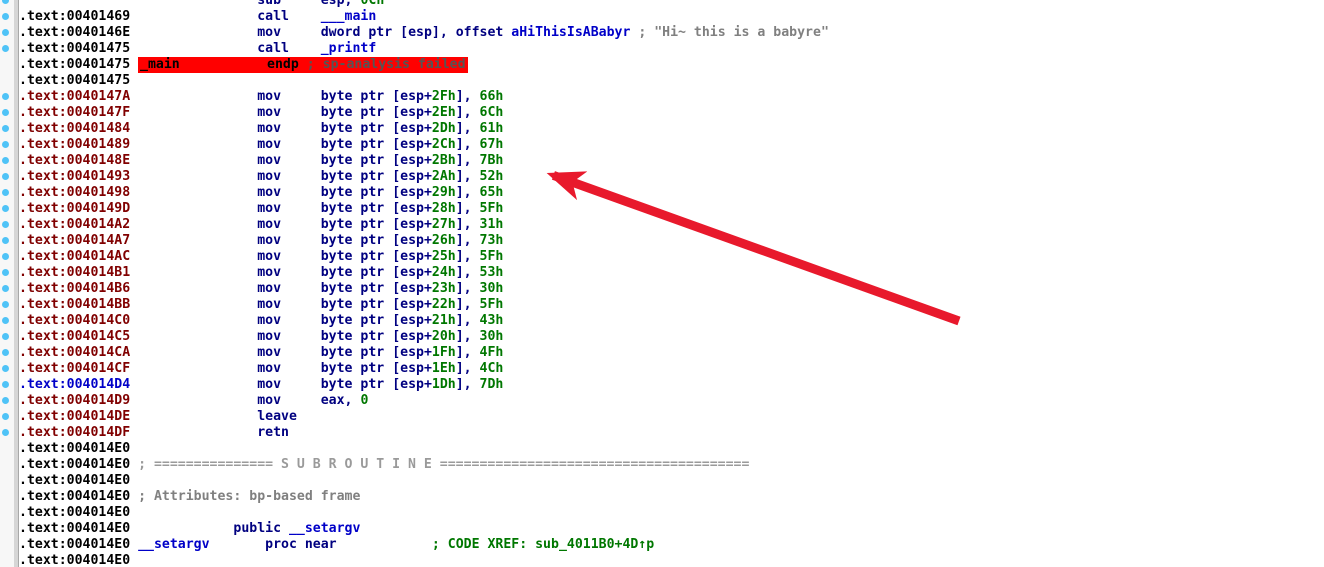 The width and height of the screenshot is (1324, 567). Describe the element at coordinates (303, 65) in the screenshot. I see `sp-analysis-failed-highlight: _main endp ; sp-analysis failed` at that location.